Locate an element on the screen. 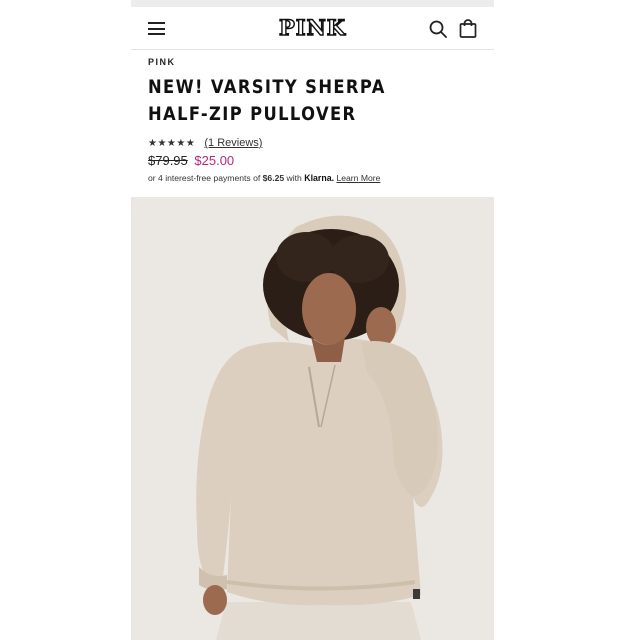 This screenshot has width=640, height=640. shopping-bag-icon is located at coordinates (468, 28).